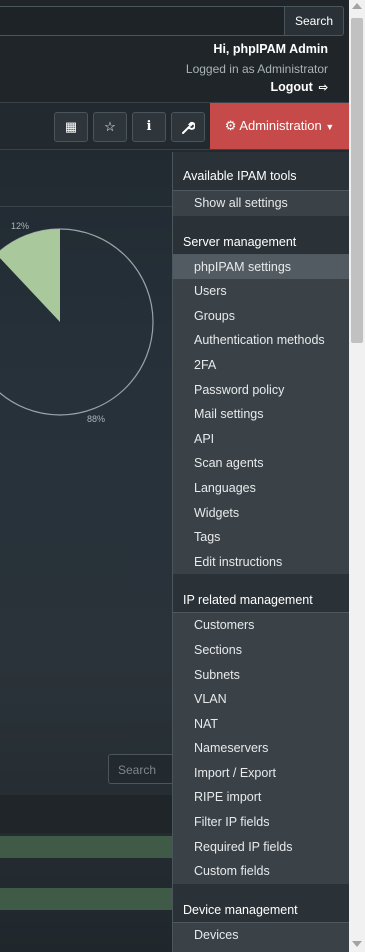  I want to click on scroll-up-arrow-icon, so click(357, 6).